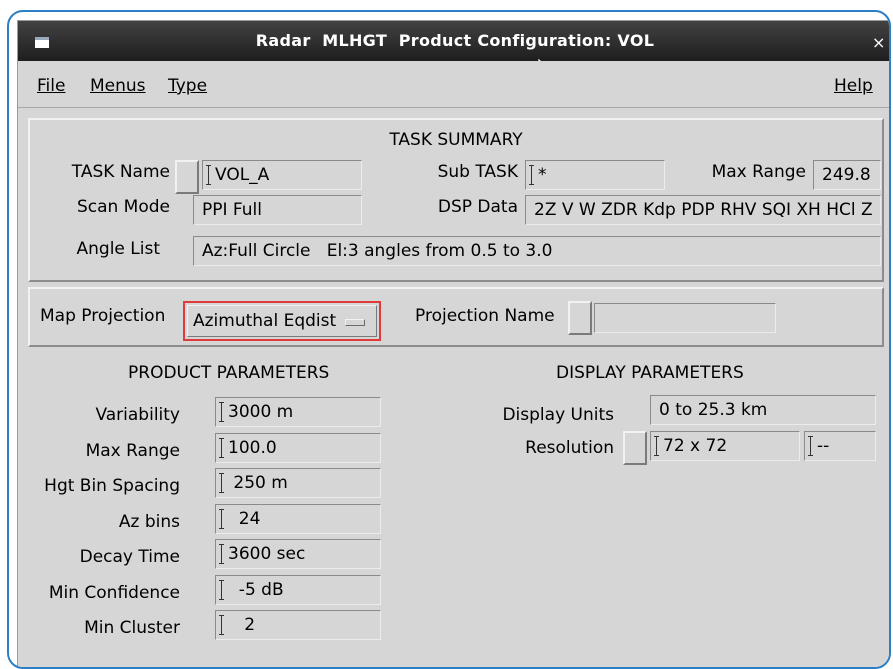  I want to click on title-bar: Radar MLHGT Product Configuration: VOL ×, so click(453, 41).